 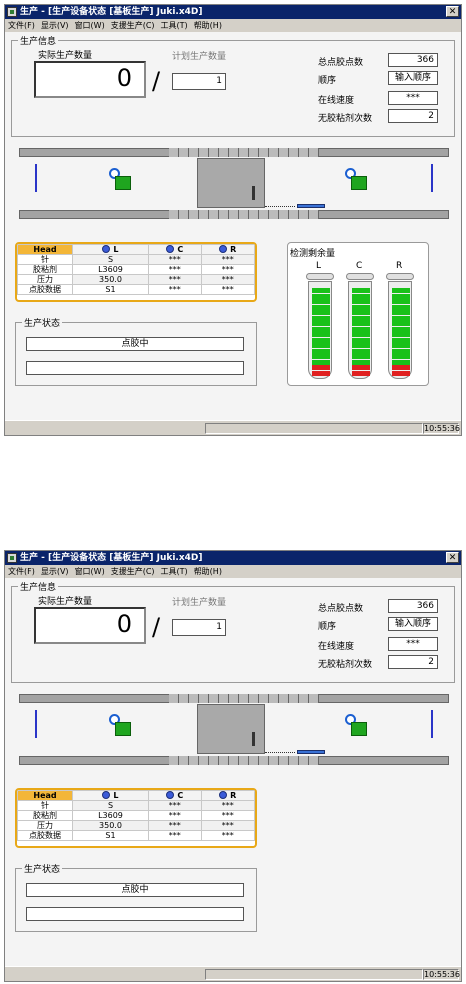 I want to click on dispense-needle, so click(x=253, y=739).